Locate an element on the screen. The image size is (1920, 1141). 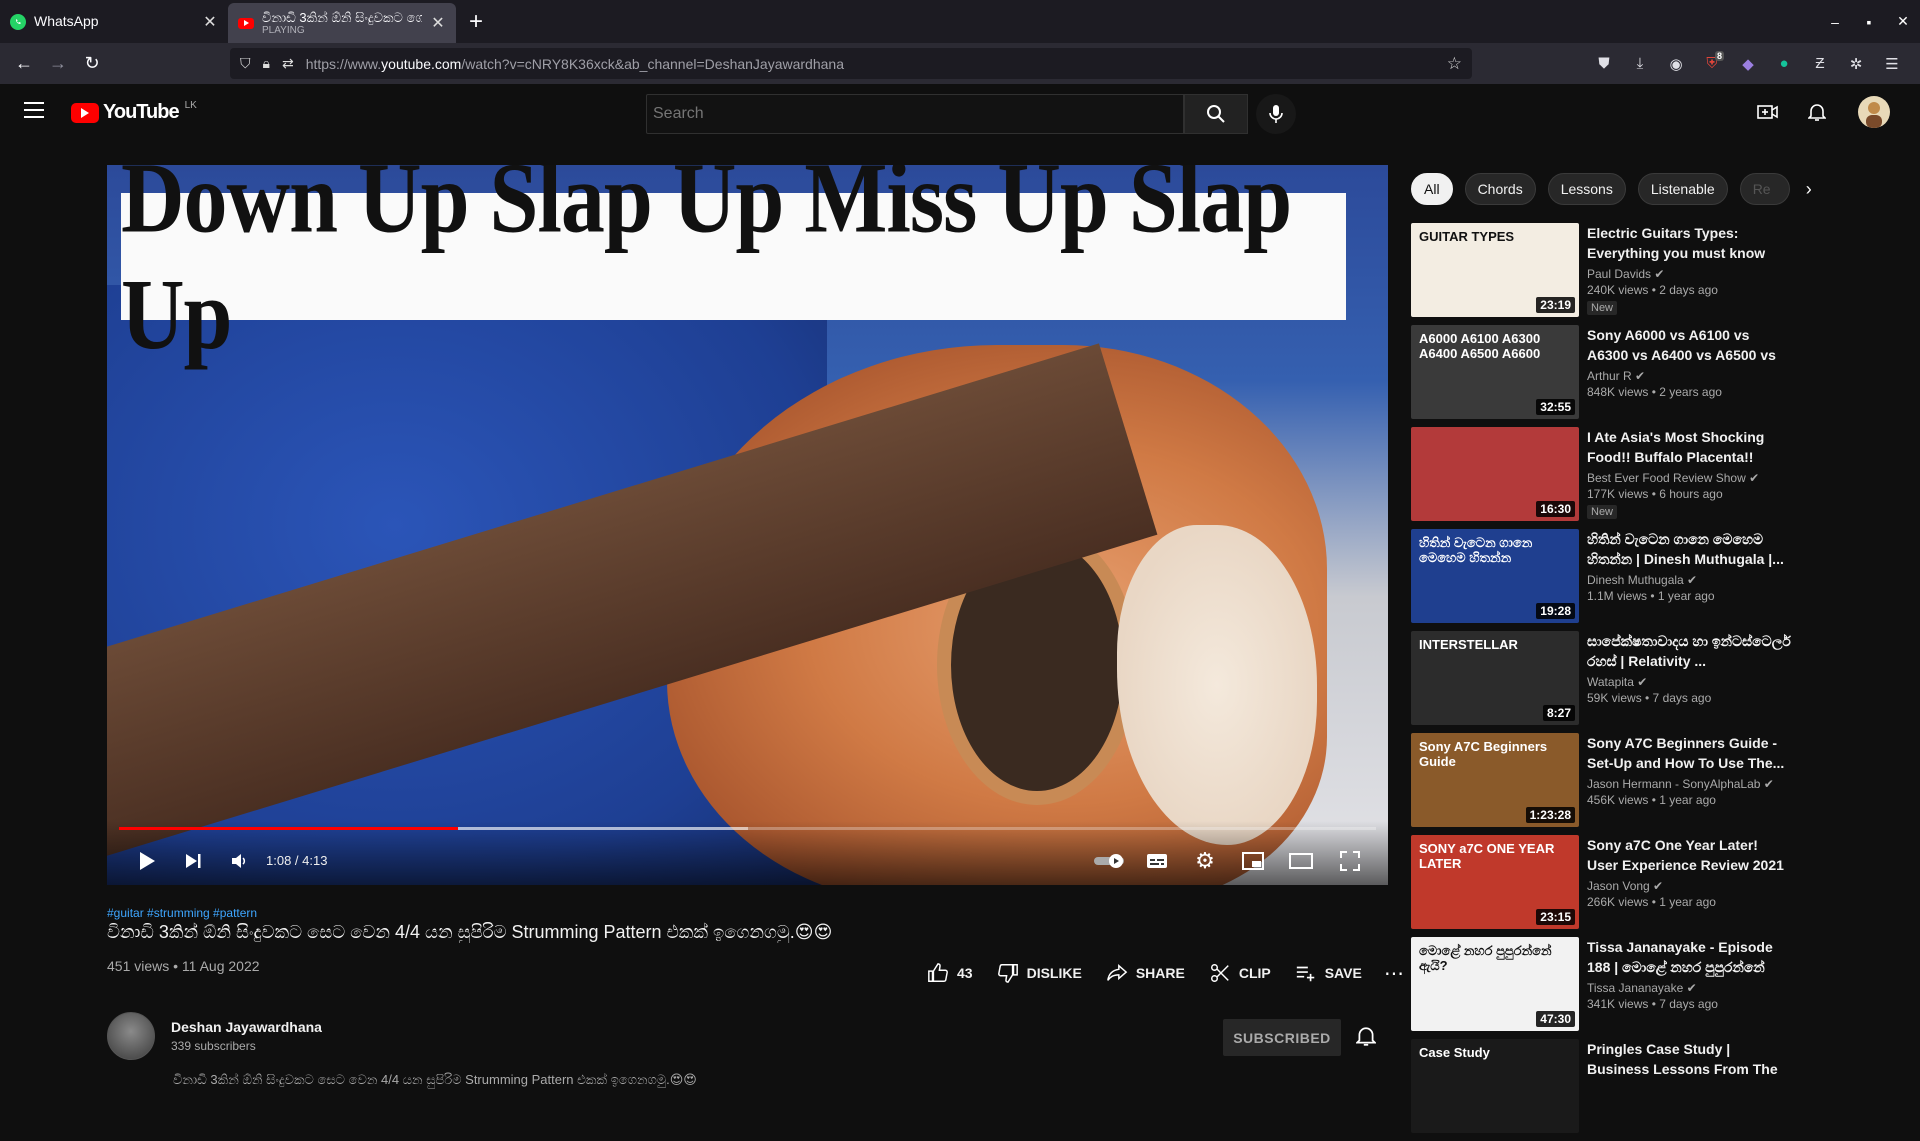
play-button is located at coordinates (147, 861).